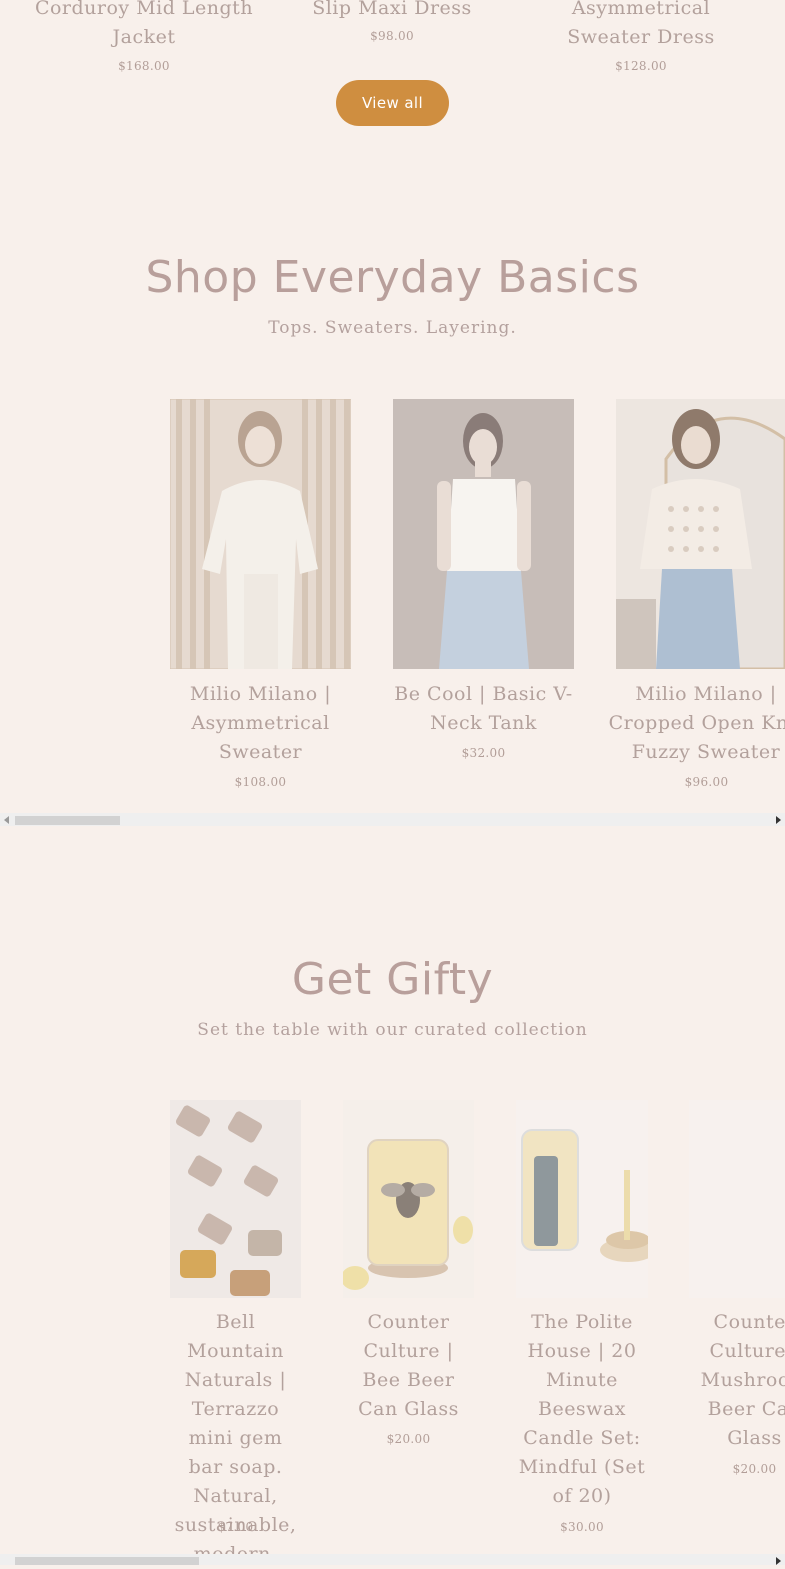  What do you see at coordinates (235, 1527) in the screenshot?
I see `product-price: $7.00` at bounding box center [235, 1527].